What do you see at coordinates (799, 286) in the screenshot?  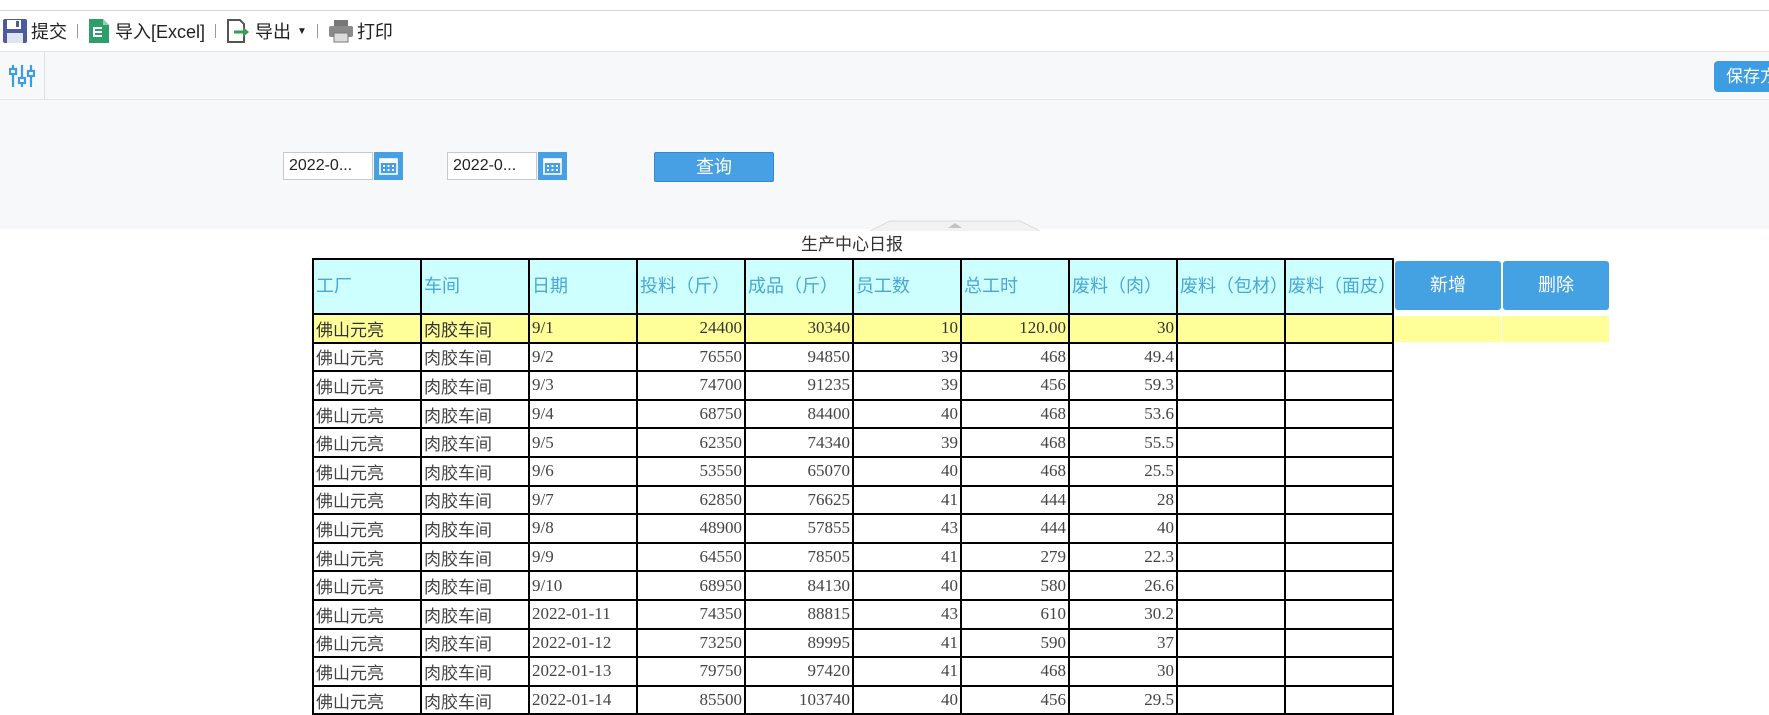 I see `column-header: 成品（斤）` at bounding box center [799, 286].